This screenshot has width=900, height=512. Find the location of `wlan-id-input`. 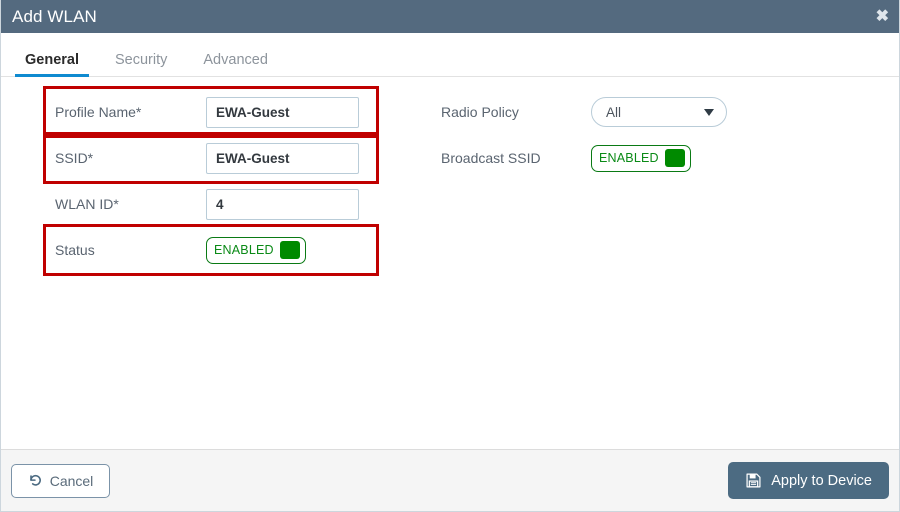

wlan-id-input is located at coordinates (282, 204).